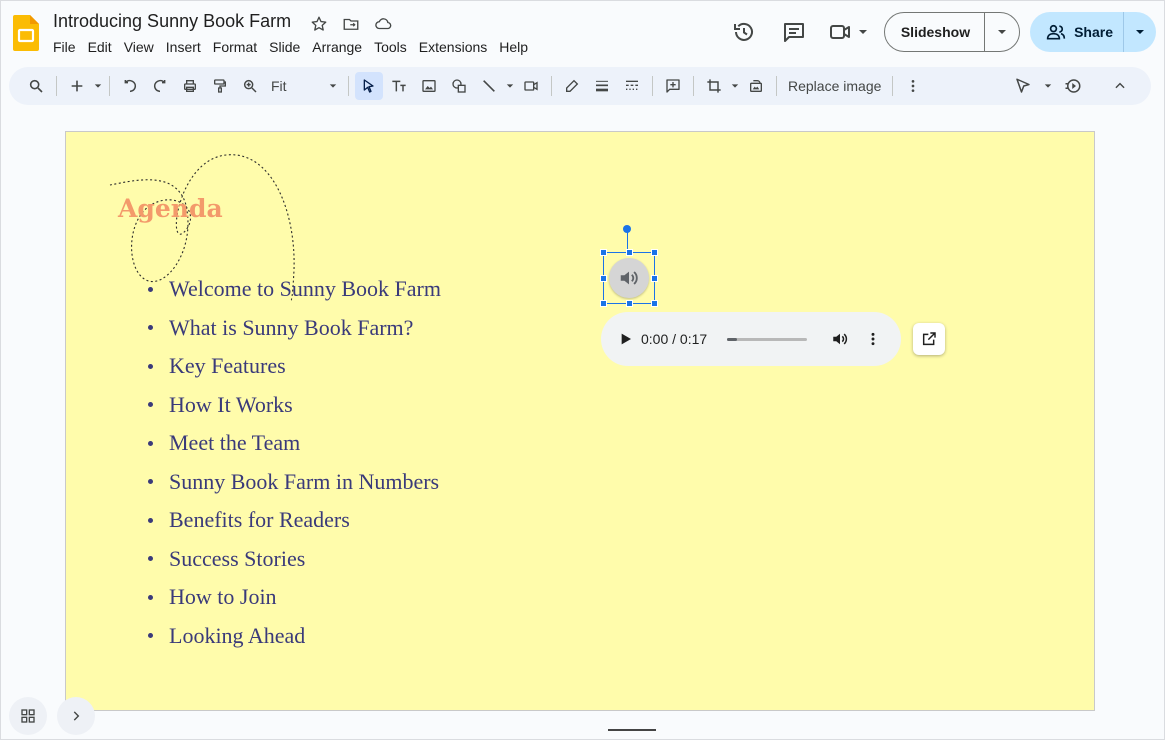  Describe the element at coordinates (294, 559) in the screenshot. I see `list-item: Success Stories` at that location.